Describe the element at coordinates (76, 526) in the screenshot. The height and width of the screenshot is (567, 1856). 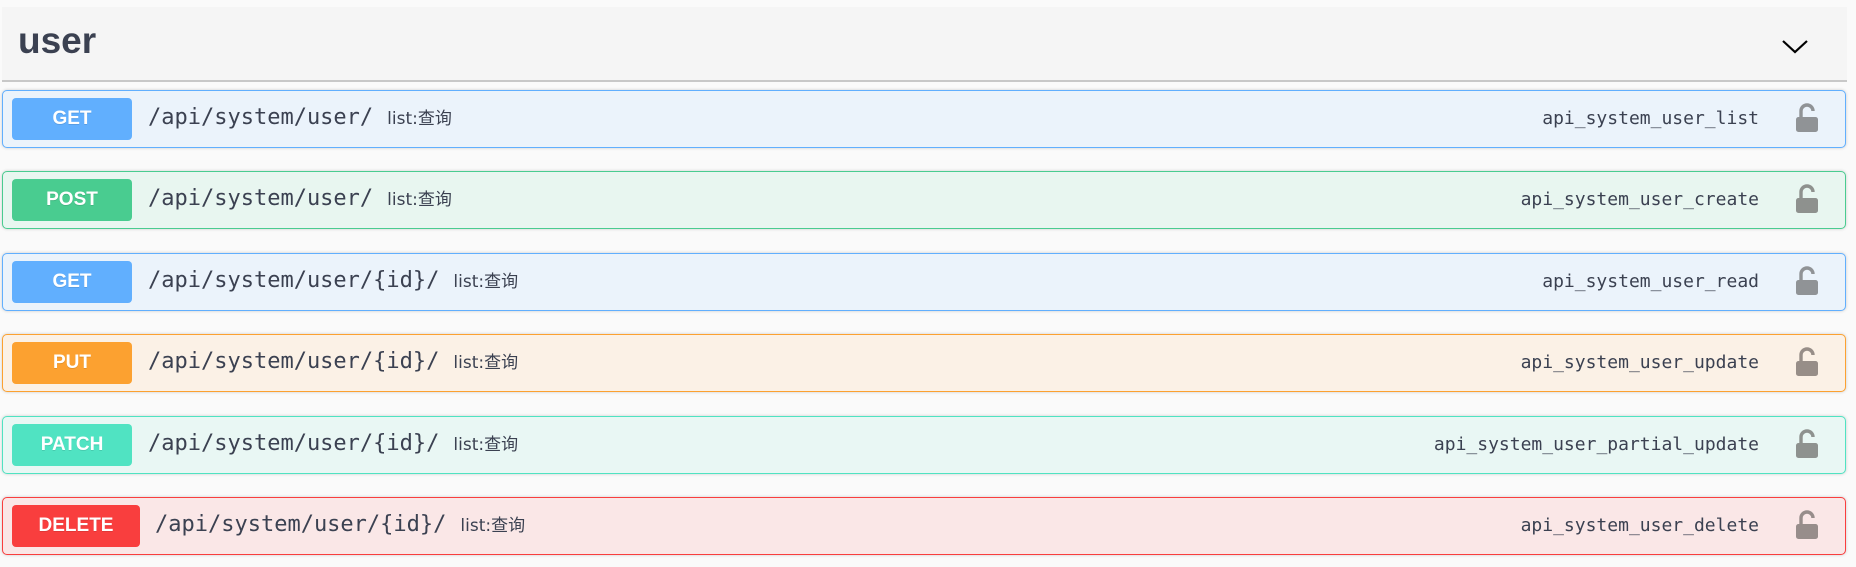
I see `method-badge: DELETE` at that location.